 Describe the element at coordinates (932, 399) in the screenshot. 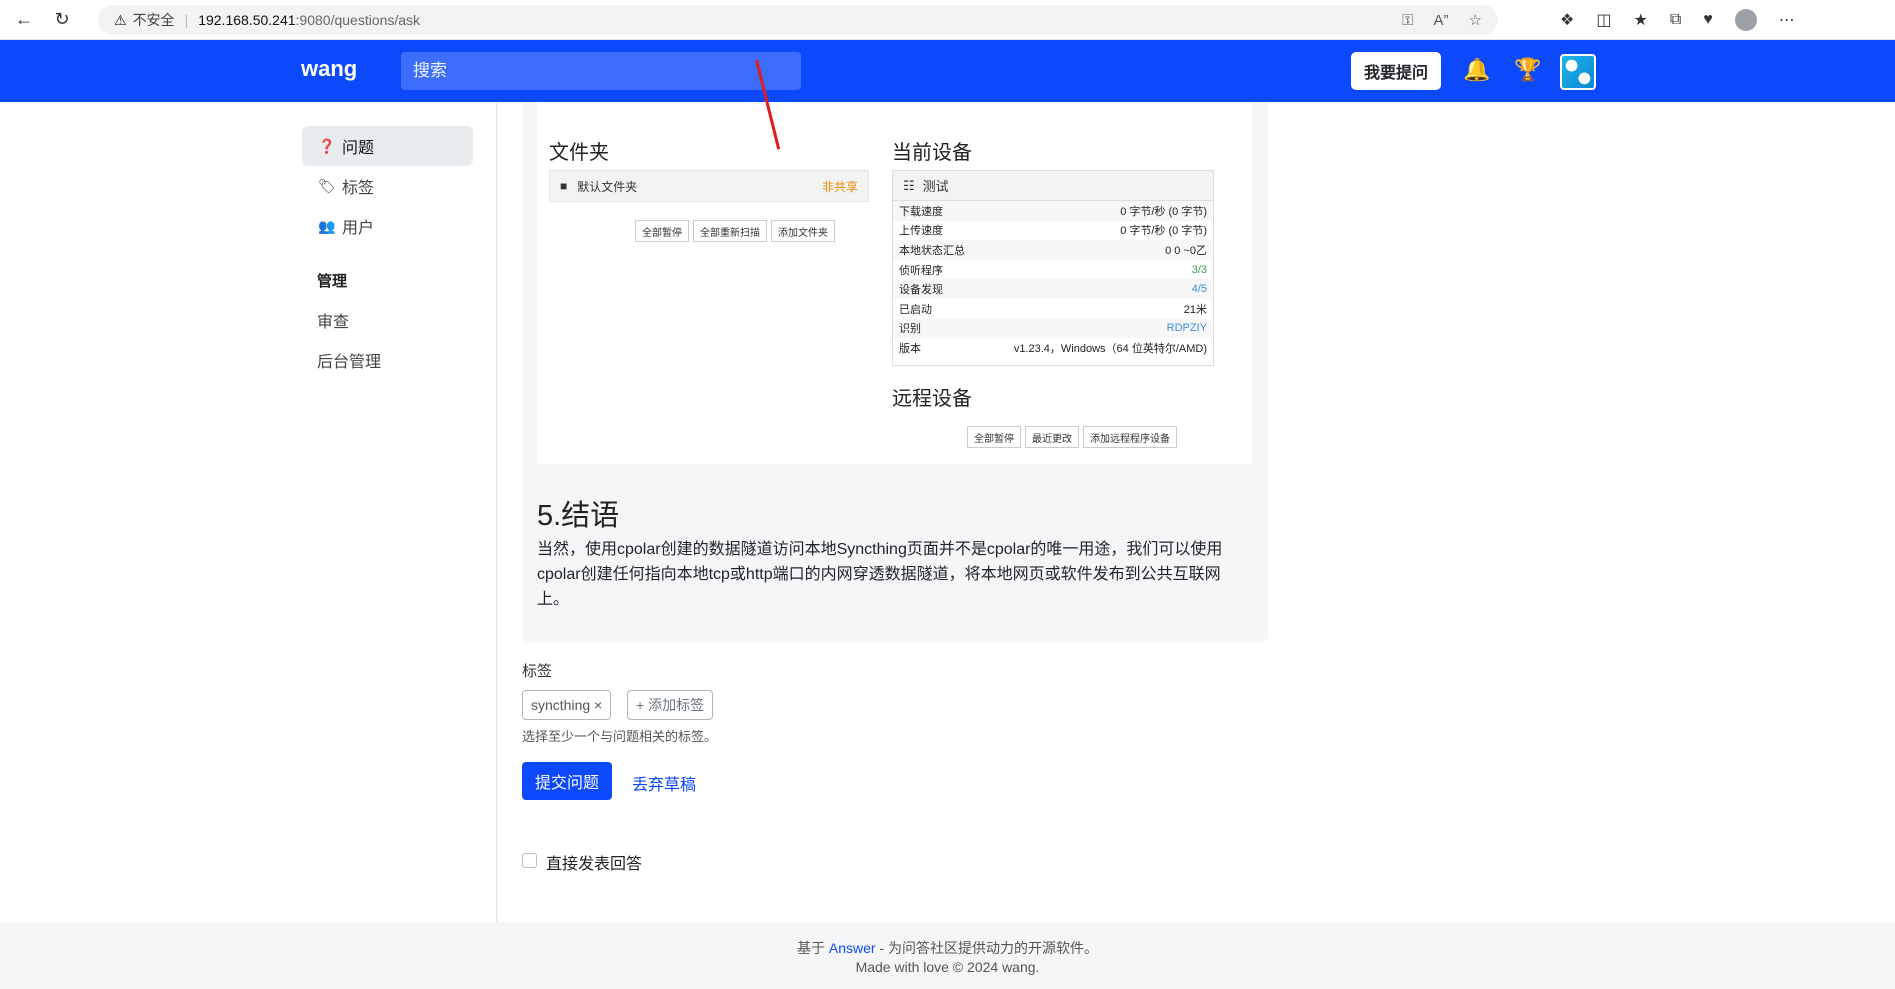

I see `remote-title: 远程设备` at that location.